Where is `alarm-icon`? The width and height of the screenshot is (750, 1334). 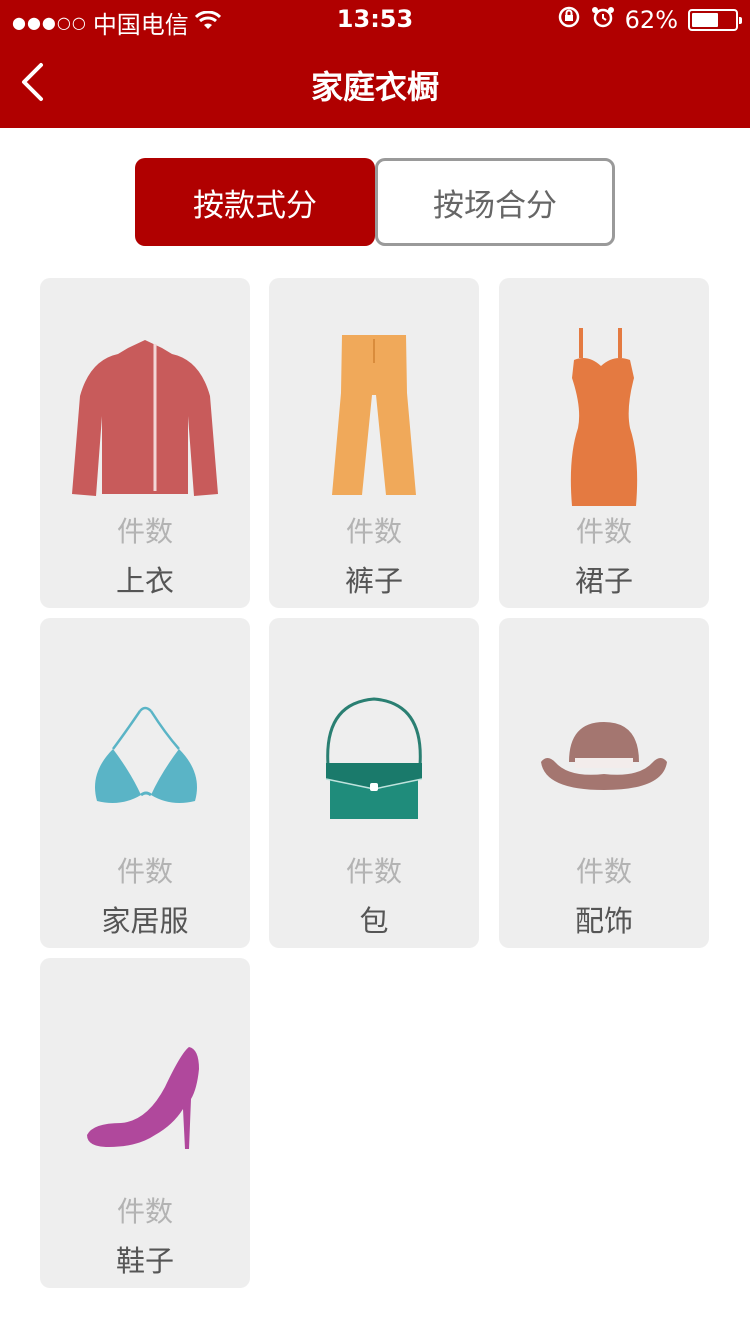 alarm-icon is located at coordinates (603, 20).